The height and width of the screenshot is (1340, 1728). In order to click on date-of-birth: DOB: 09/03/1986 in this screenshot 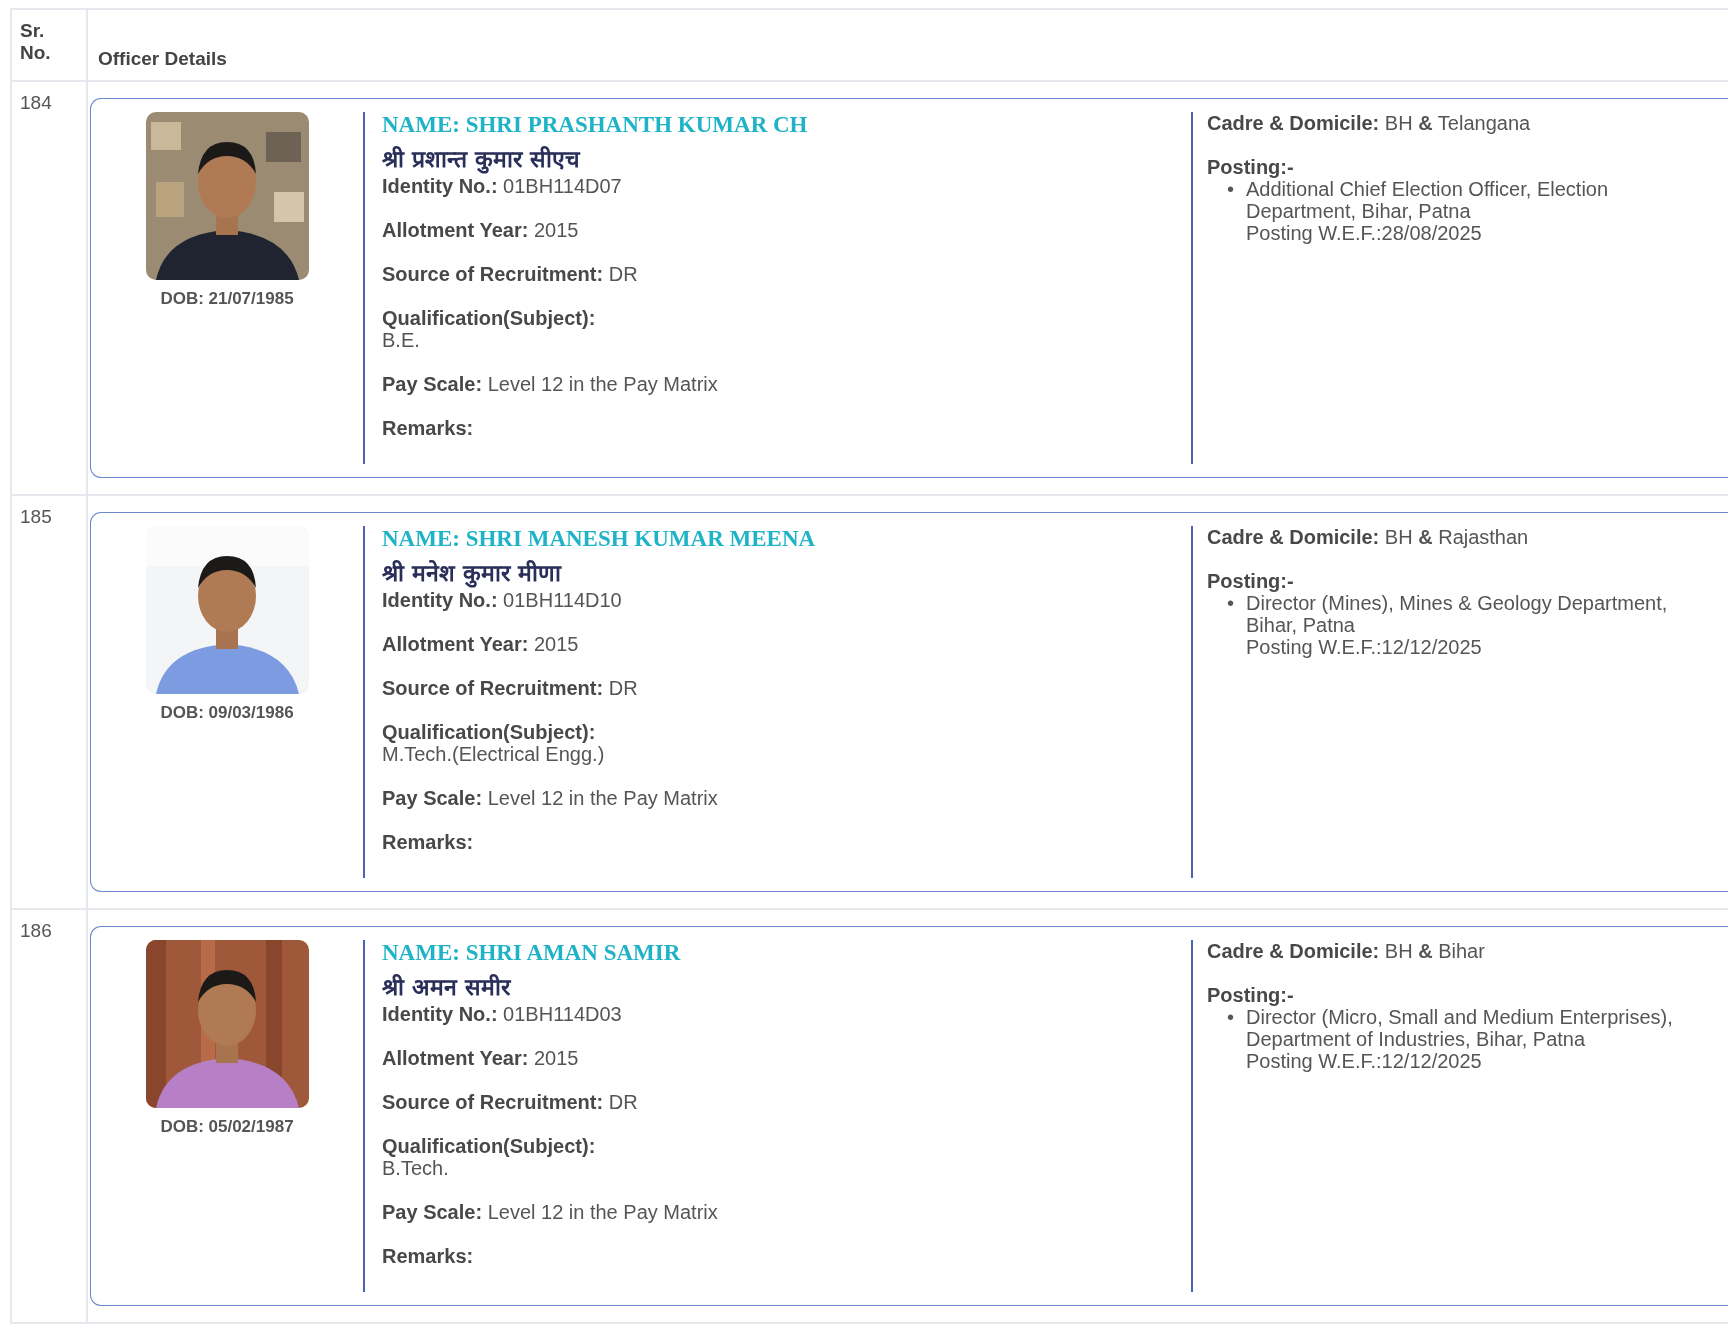, I will do `click(227, 713)`.